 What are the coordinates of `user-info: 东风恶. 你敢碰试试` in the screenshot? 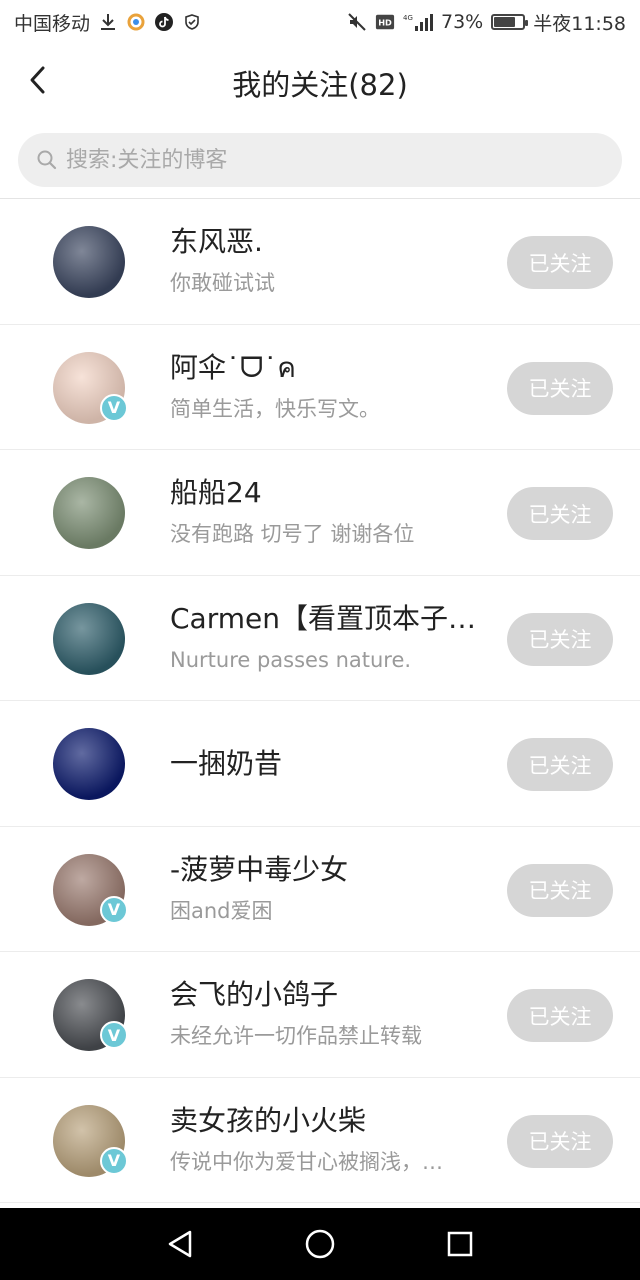 It's located at (332, 260).